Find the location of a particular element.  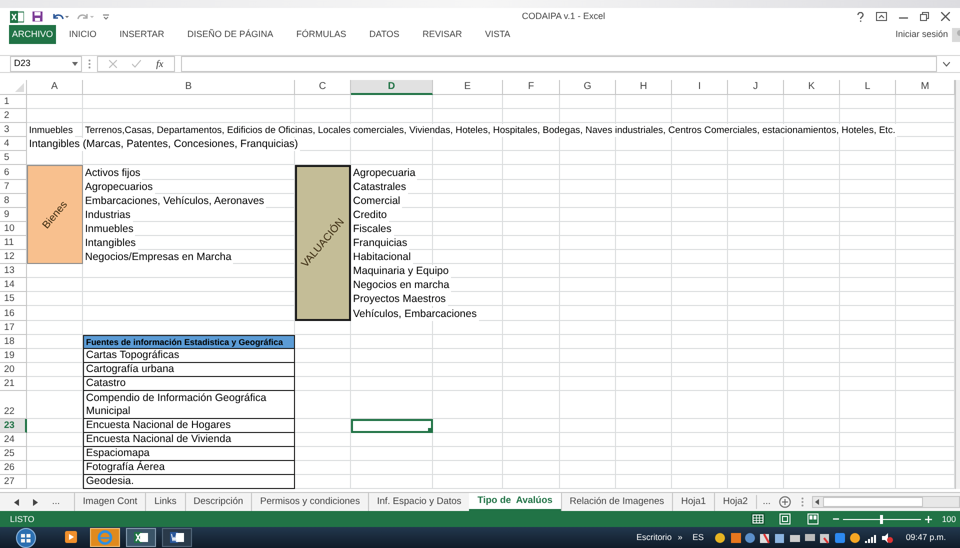

ribbon-tab: DISEÑO DE PÁGINA is located at coordinates (230, 34).